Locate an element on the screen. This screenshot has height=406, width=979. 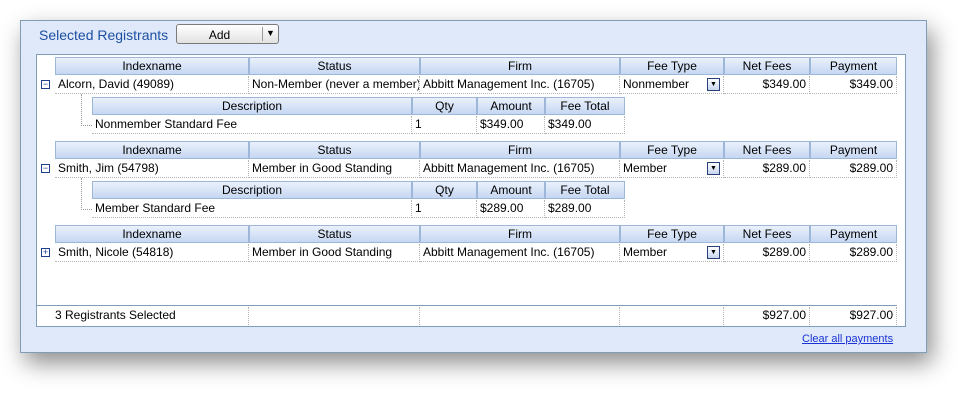
registrant-indexname-text: Alcorn, David (49089) is located at coordinates (116, 84).